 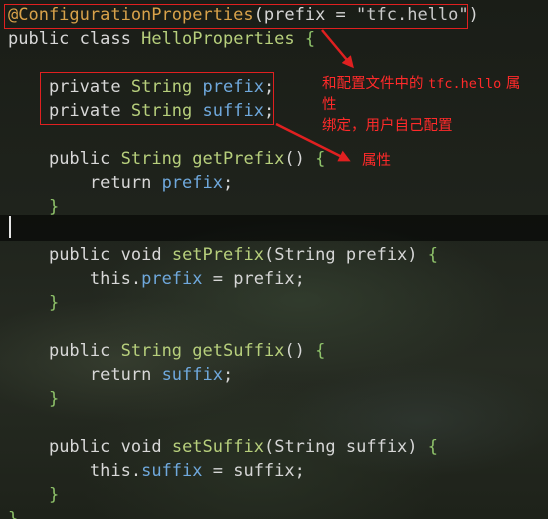 I want to click on note-text: 性, so click(x=329, y=105).